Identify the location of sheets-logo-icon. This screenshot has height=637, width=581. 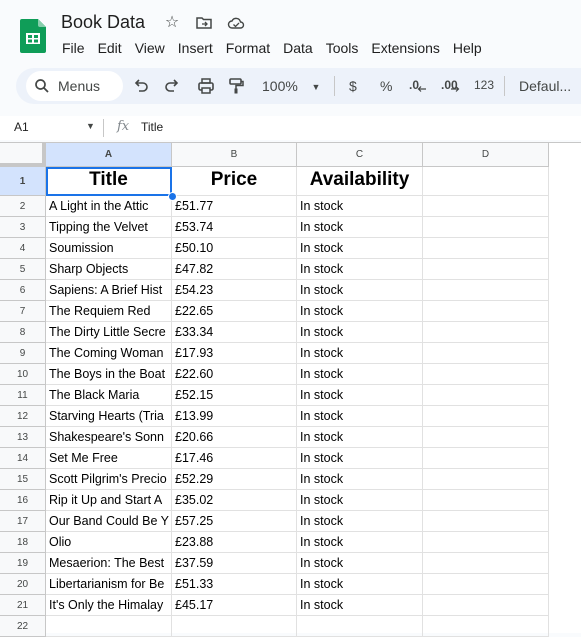
(33, 36).